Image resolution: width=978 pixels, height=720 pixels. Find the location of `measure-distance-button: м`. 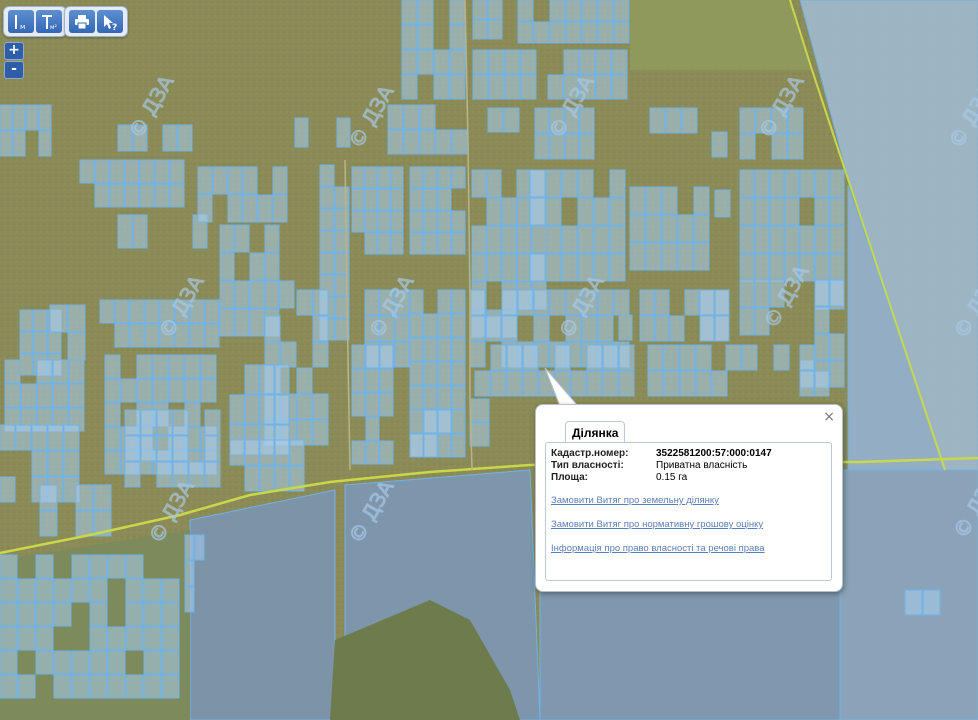

measure-distance-button: м is located at coordinates (21, 21).